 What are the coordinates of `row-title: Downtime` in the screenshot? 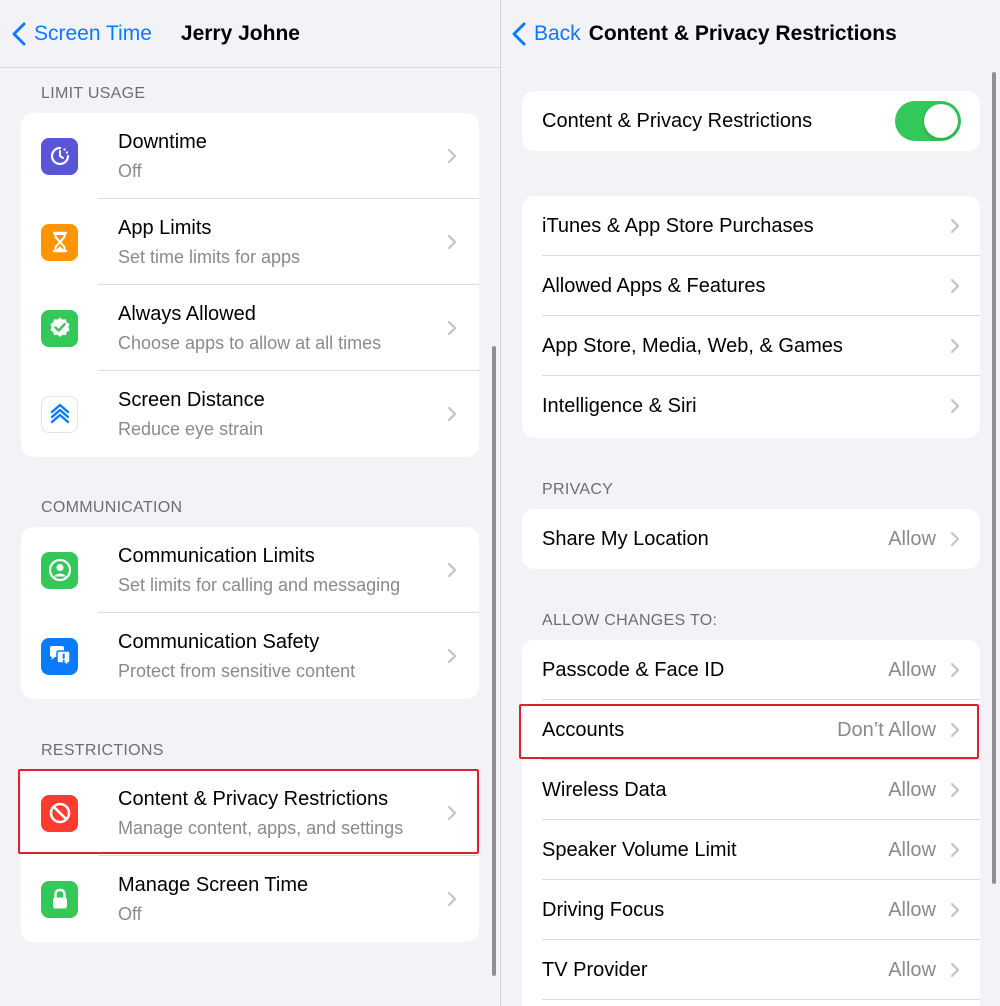 It's located at (162, 142).